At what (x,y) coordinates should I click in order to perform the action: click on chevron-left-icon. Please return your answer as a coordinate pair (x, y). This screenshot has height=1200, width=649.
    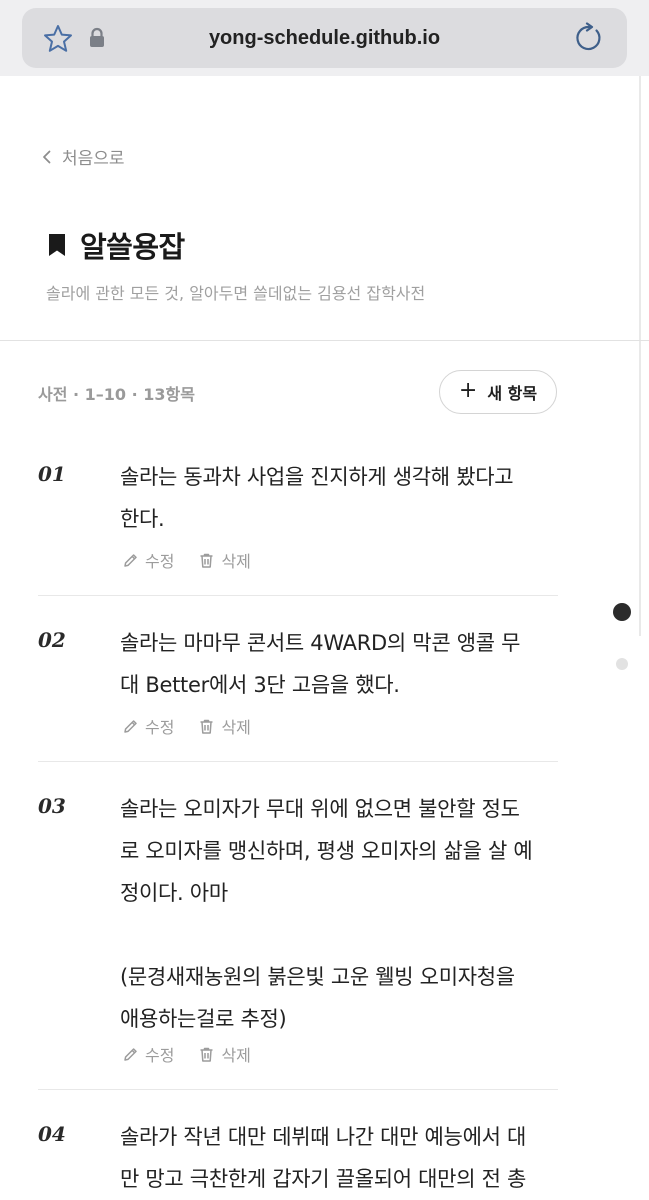
    Looking at the image, I should click on (47, 156).